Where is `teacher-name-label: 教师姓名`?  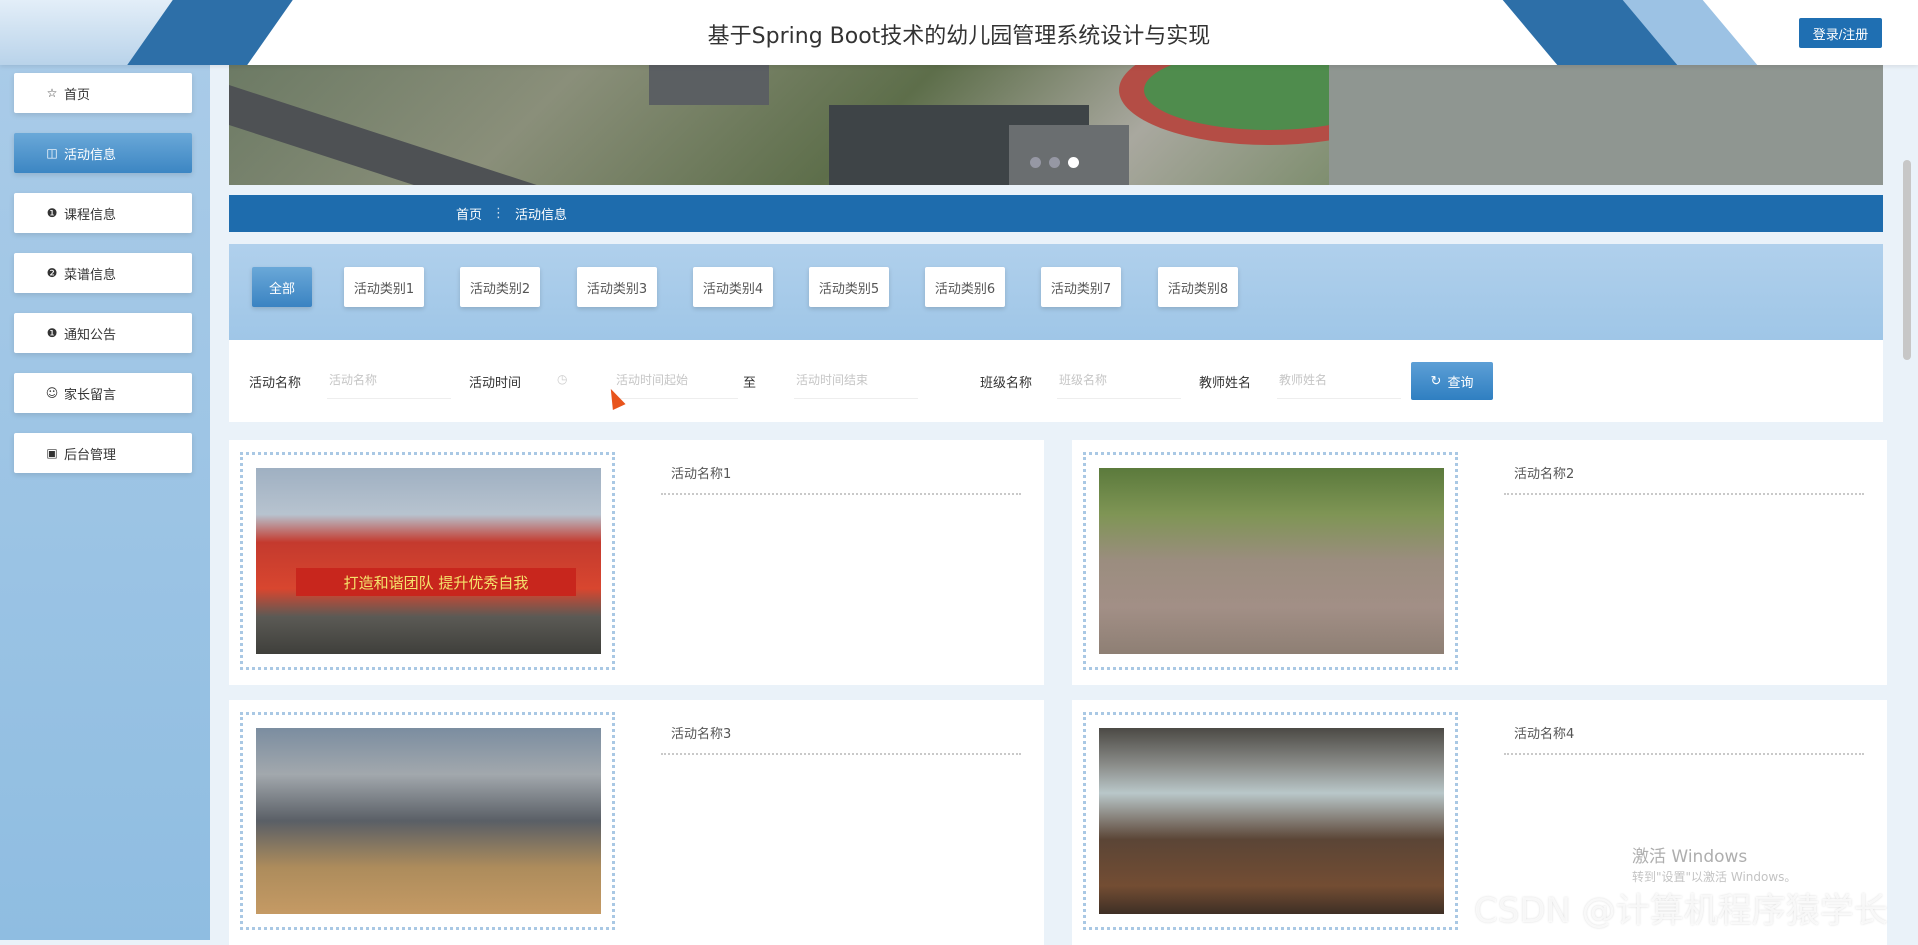 teacher-name-label: 教师姓名 is located at coordinates (1225, 383).